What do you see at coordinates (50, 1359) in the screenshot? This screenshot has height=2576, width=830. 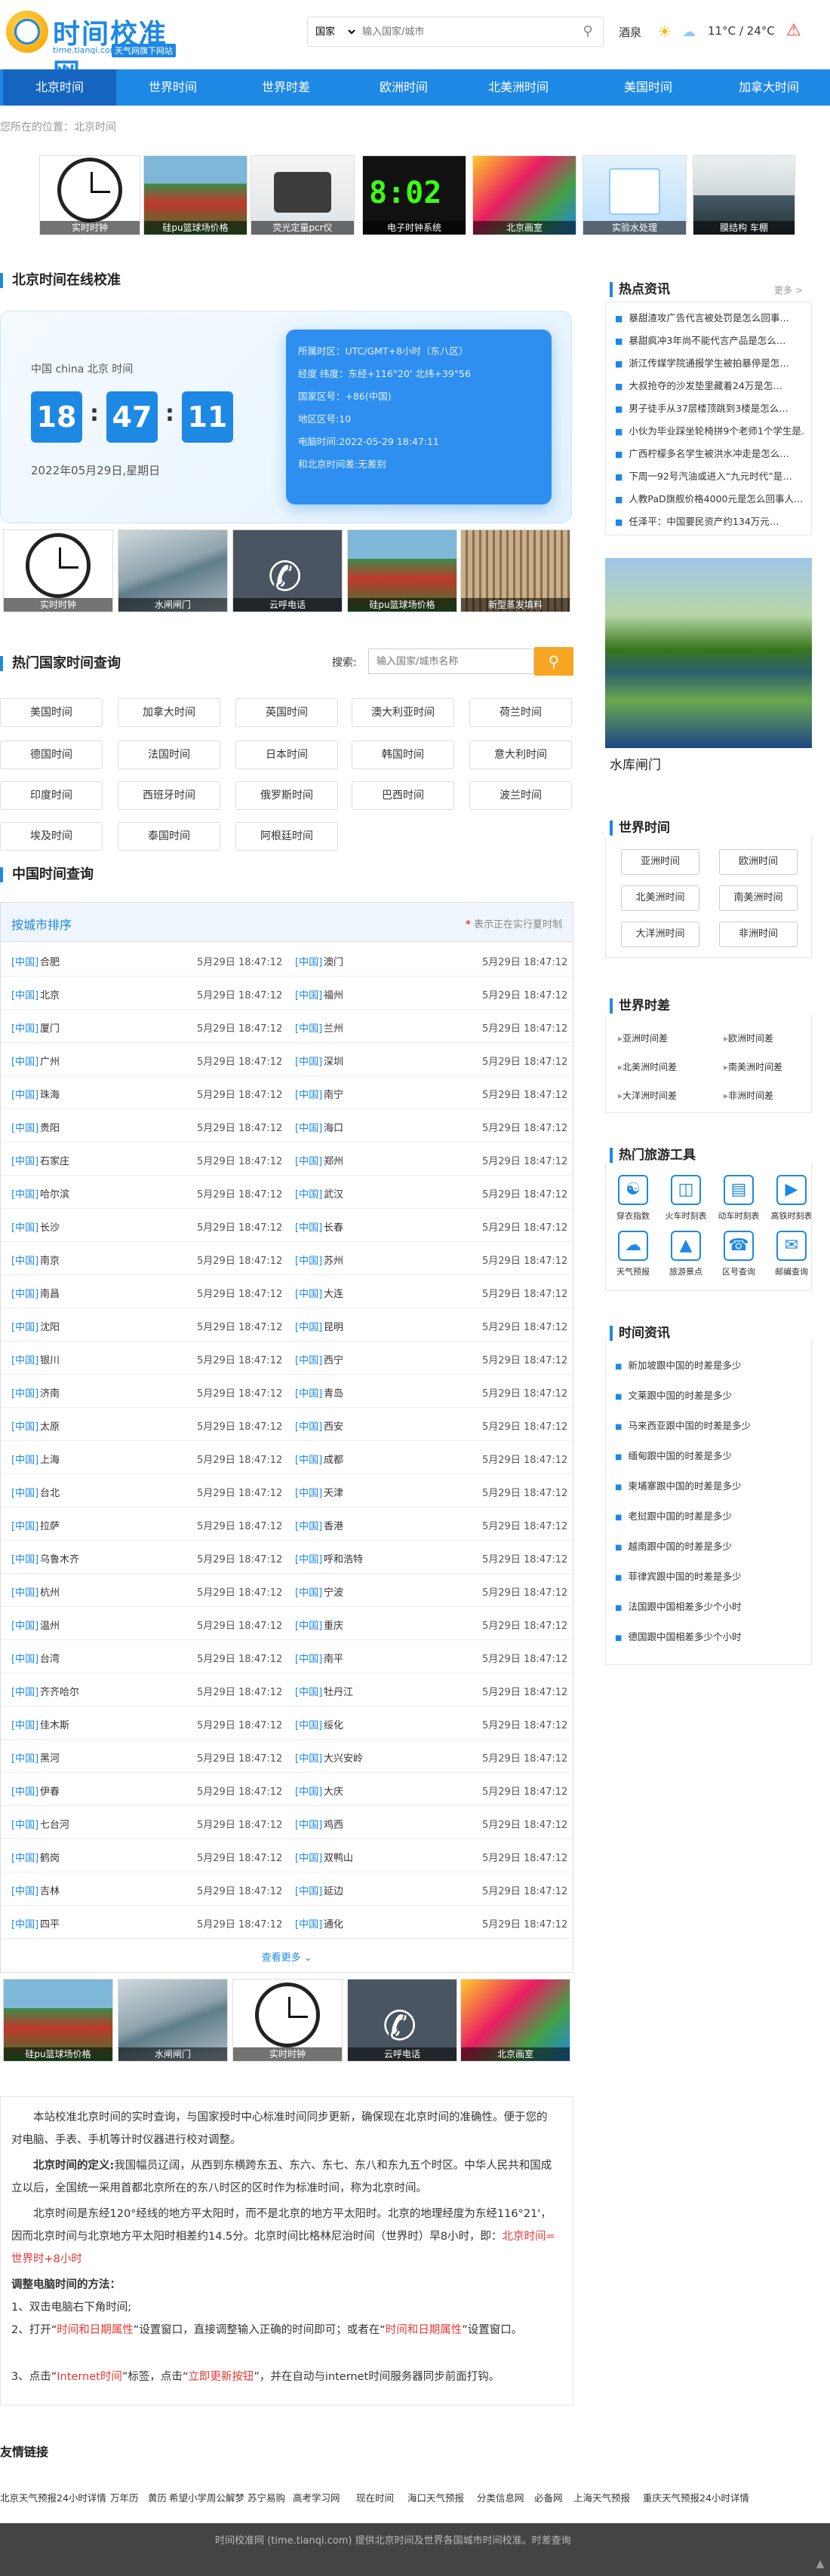 I see `city-name: 银川` at bounding box center [50, 1359].